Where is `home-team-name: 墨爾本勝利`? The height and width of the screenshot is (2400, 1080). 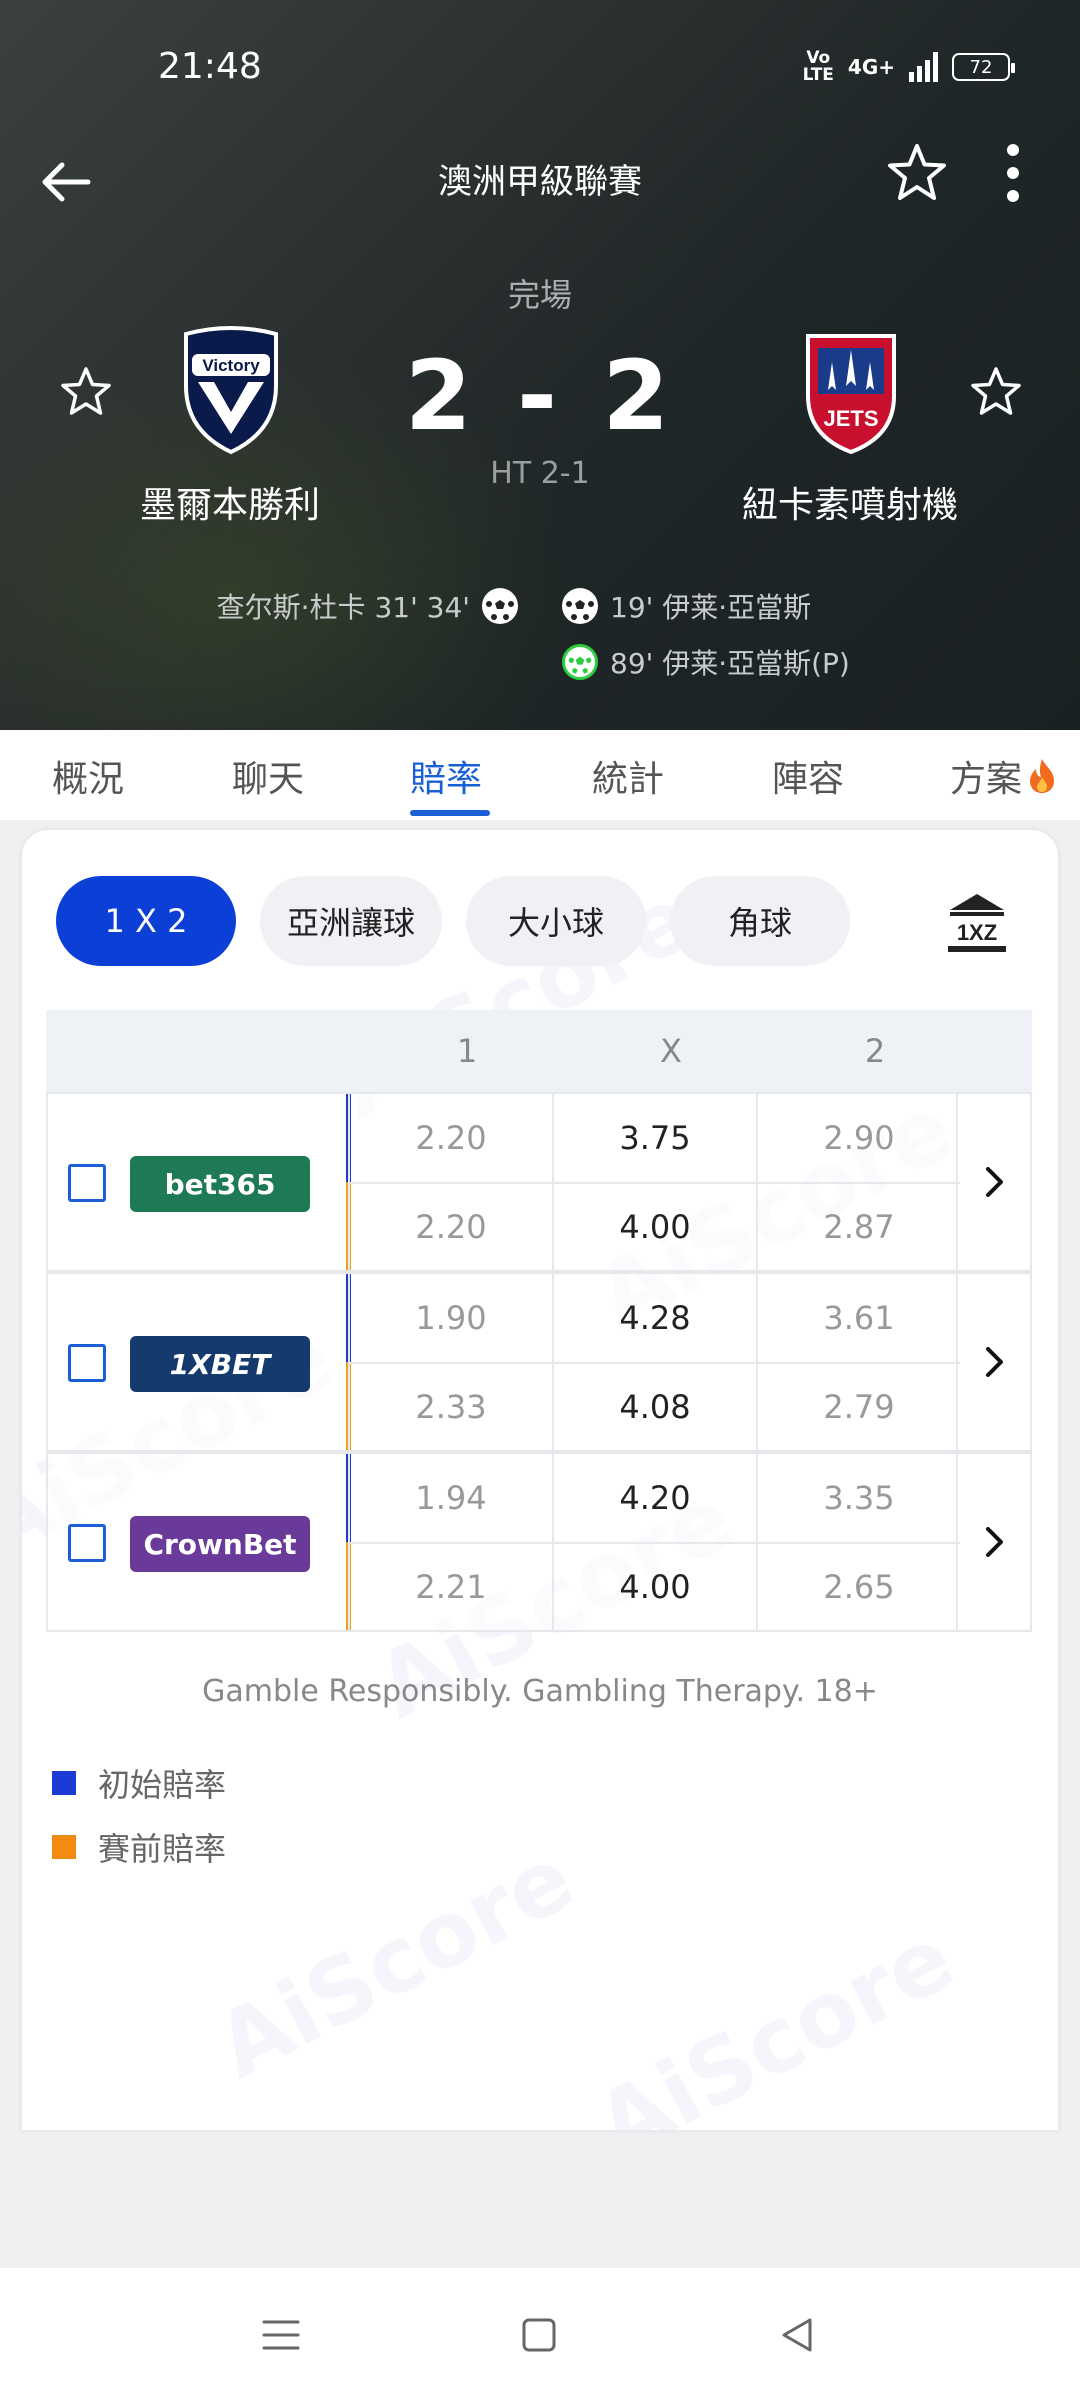
home-team-name: 墨爾本勝利 is located at coordinates (230, 502).